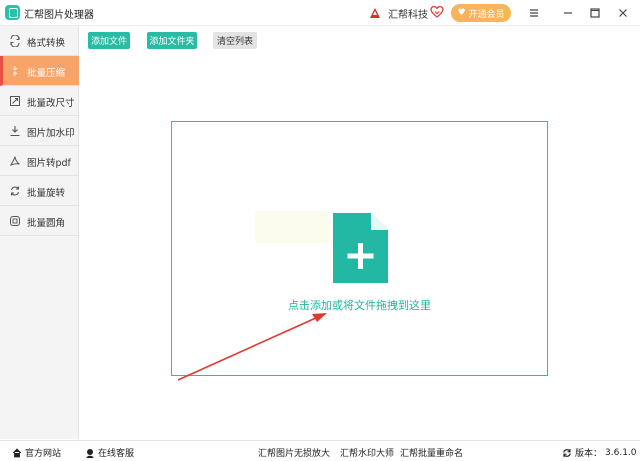 This screenshot has width=640, height=461. I want to click on sidebar-item-label: 图片转pdf, so click(49, 163).